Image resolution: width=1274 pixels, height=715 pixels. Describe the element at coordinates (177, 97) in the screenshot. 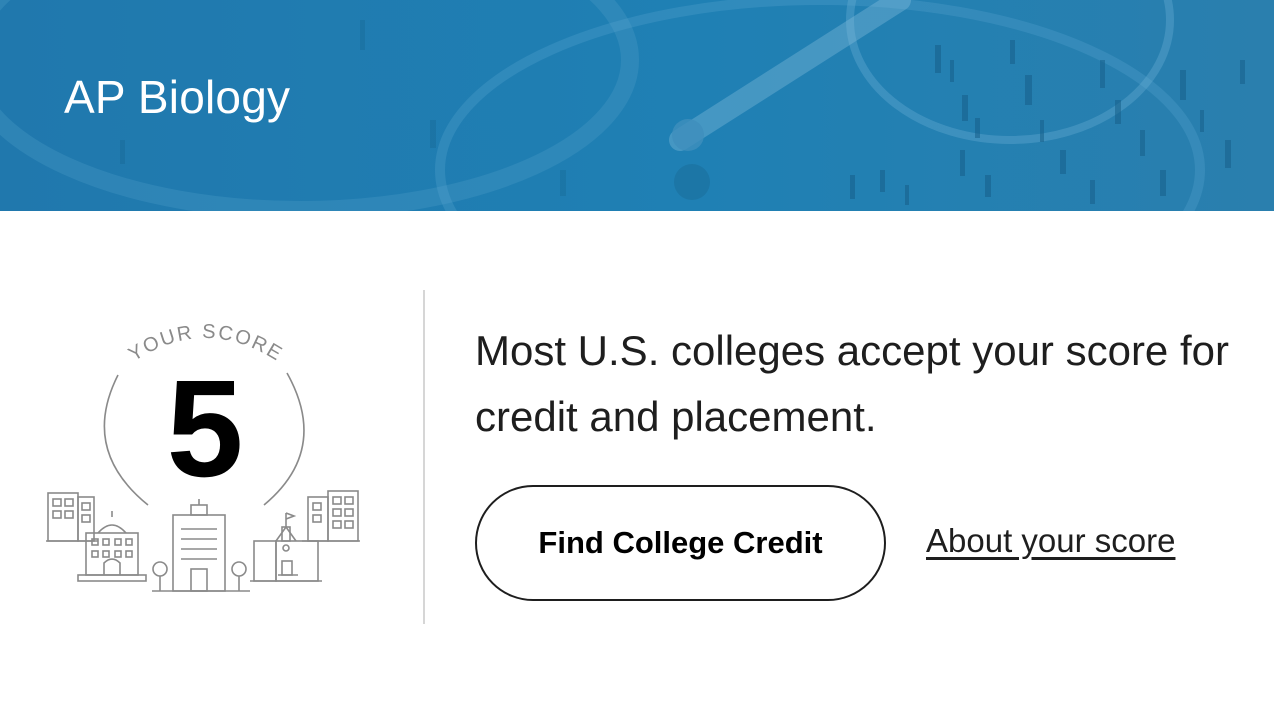

I see `page-title: AP Biology` at that location.